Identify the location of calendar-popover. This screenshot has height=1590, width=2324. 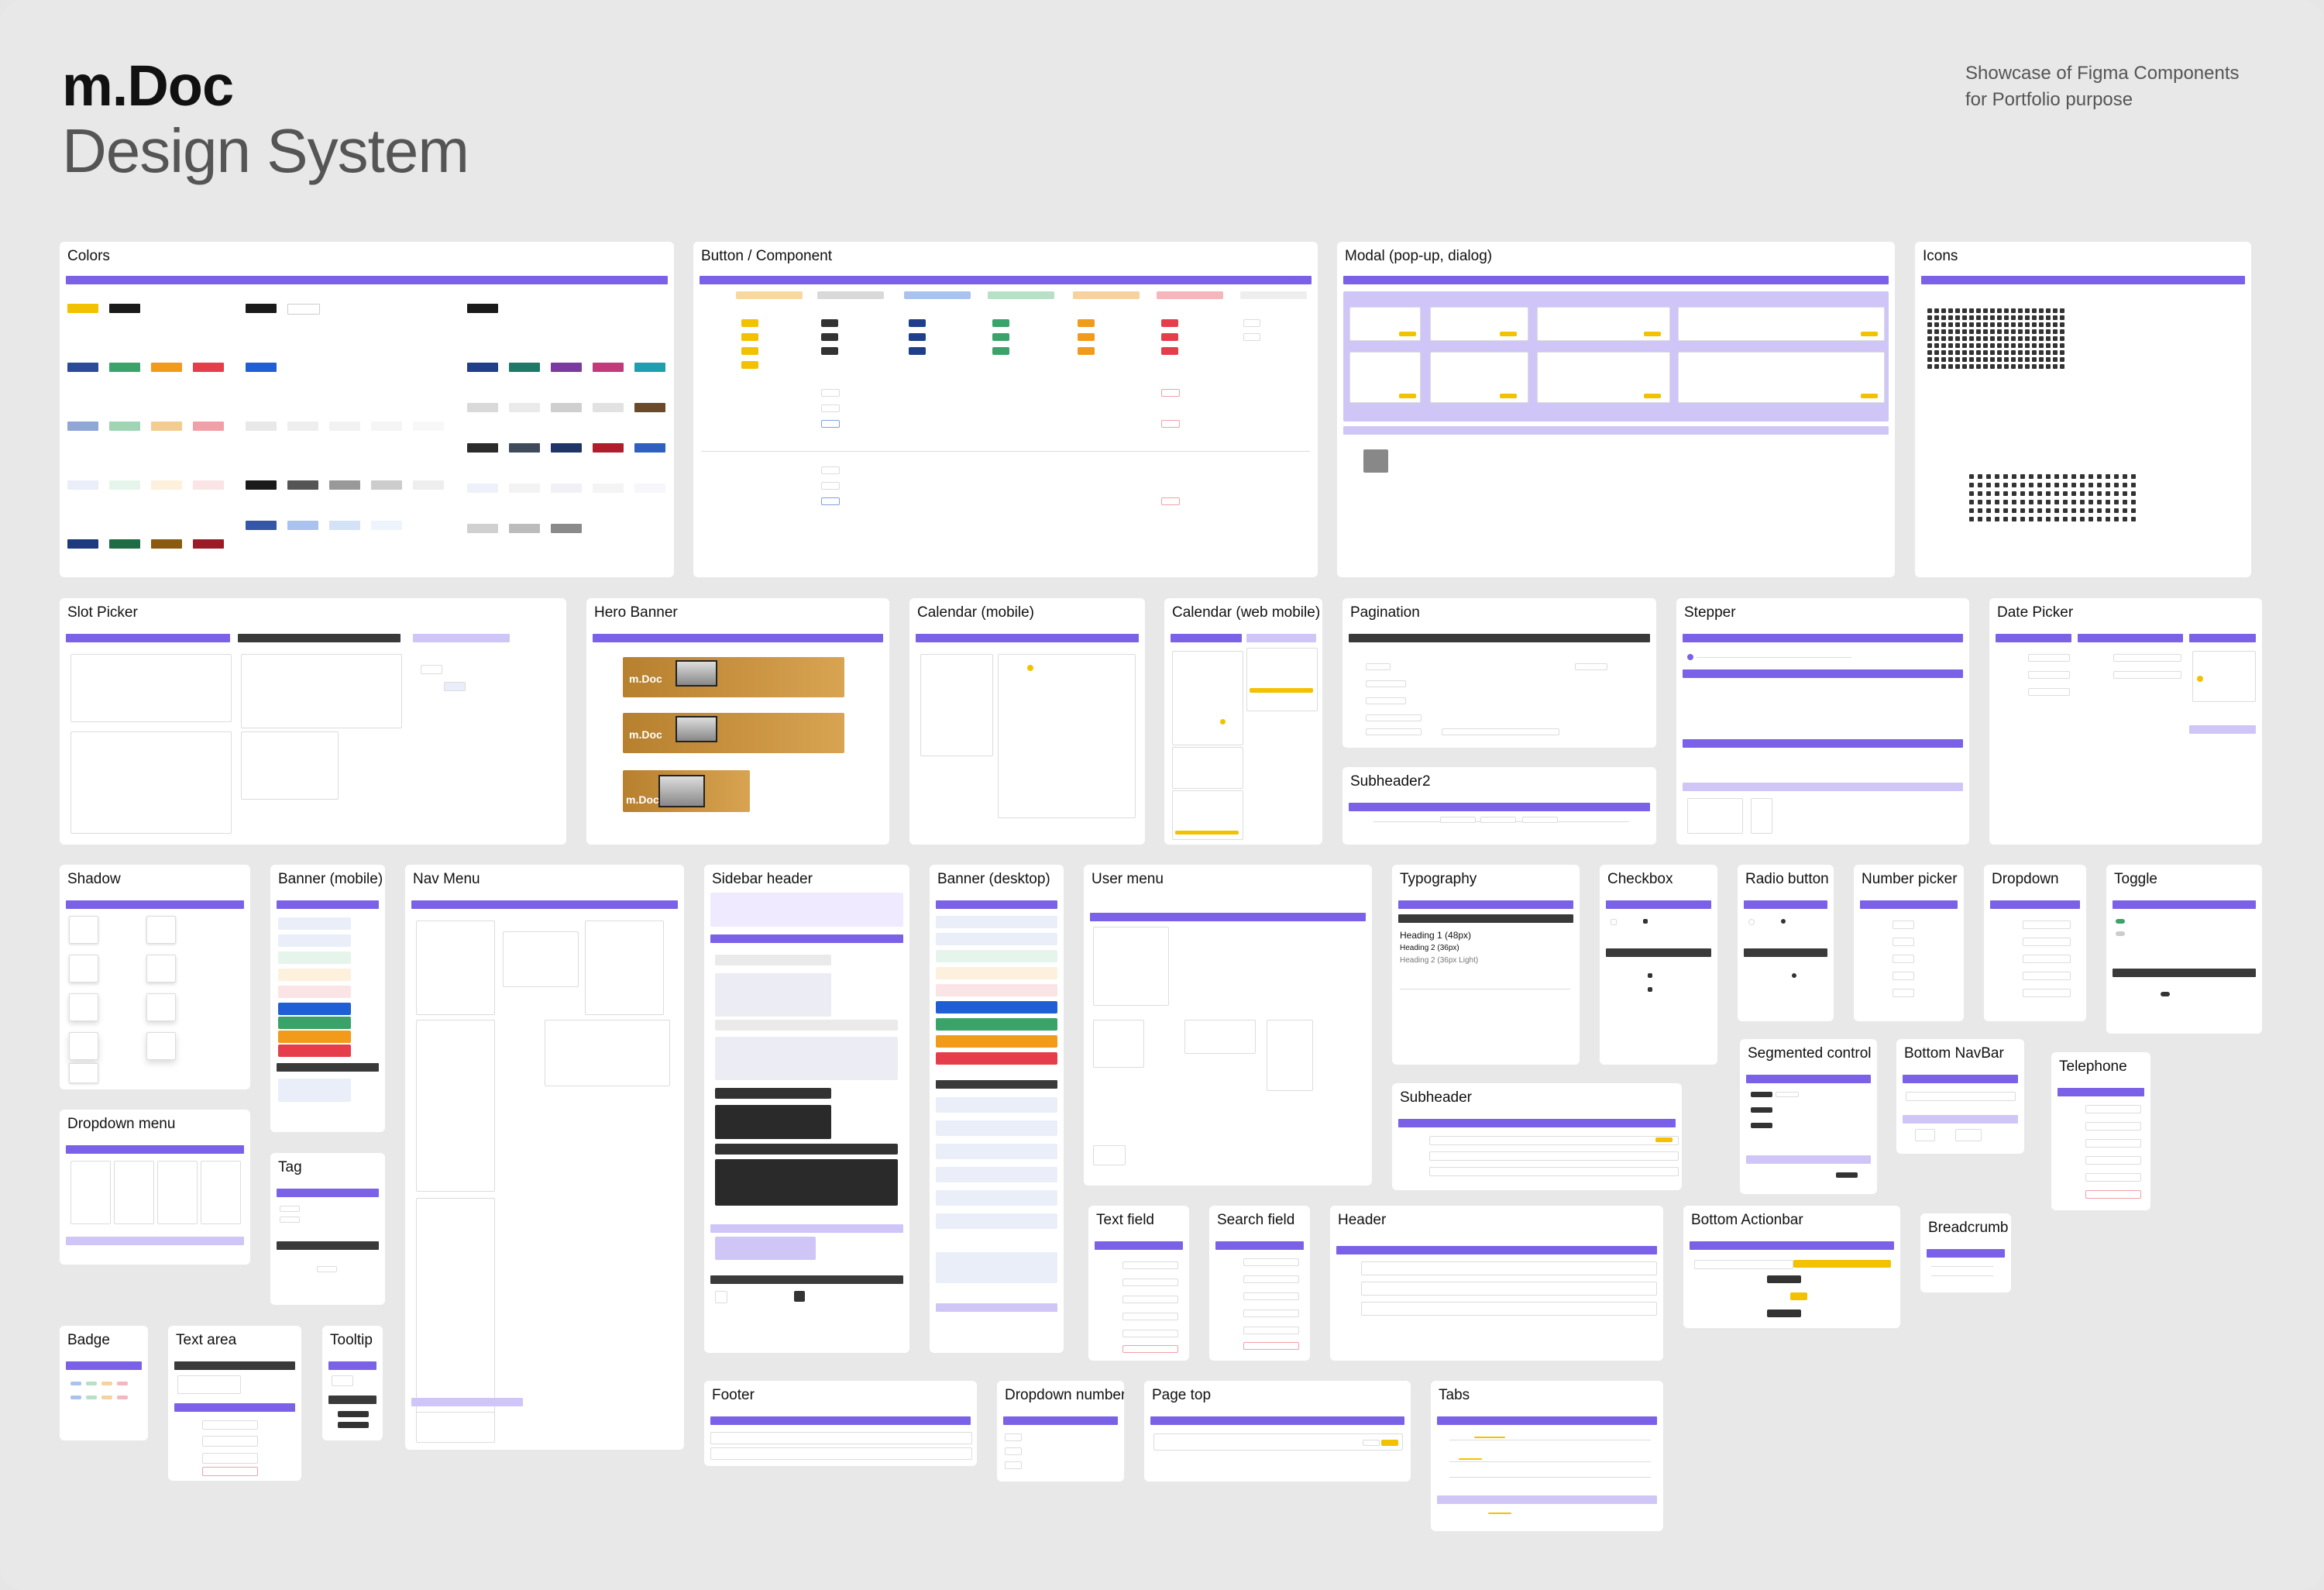
(1282, 679).